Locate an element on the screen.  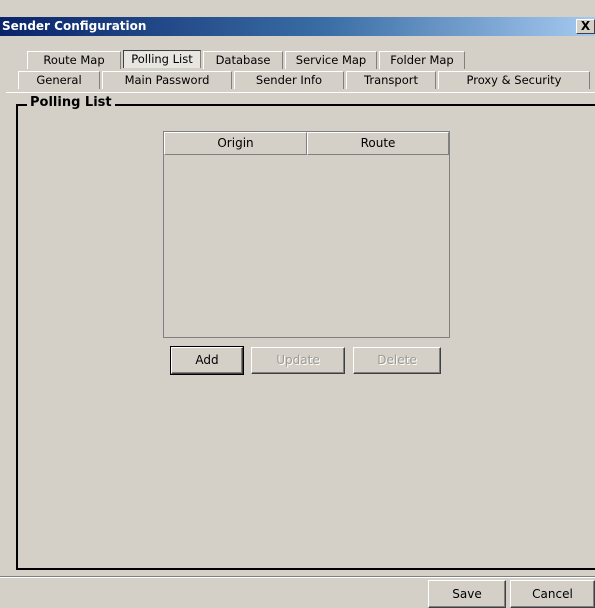
tab-sender-info: Sender Info is located at coordinates (289, 80).